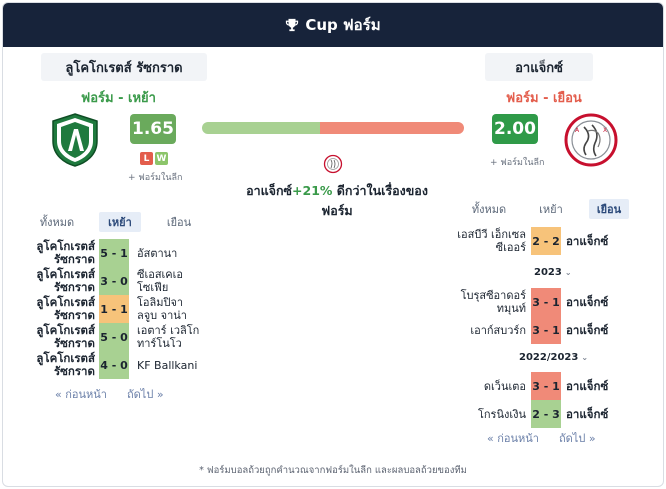 The width and height of the screenshot is (666, 489). Describe the element at coordinates (114, 365) in the screenshot. I see `match-score: 4 - 0` at that location.